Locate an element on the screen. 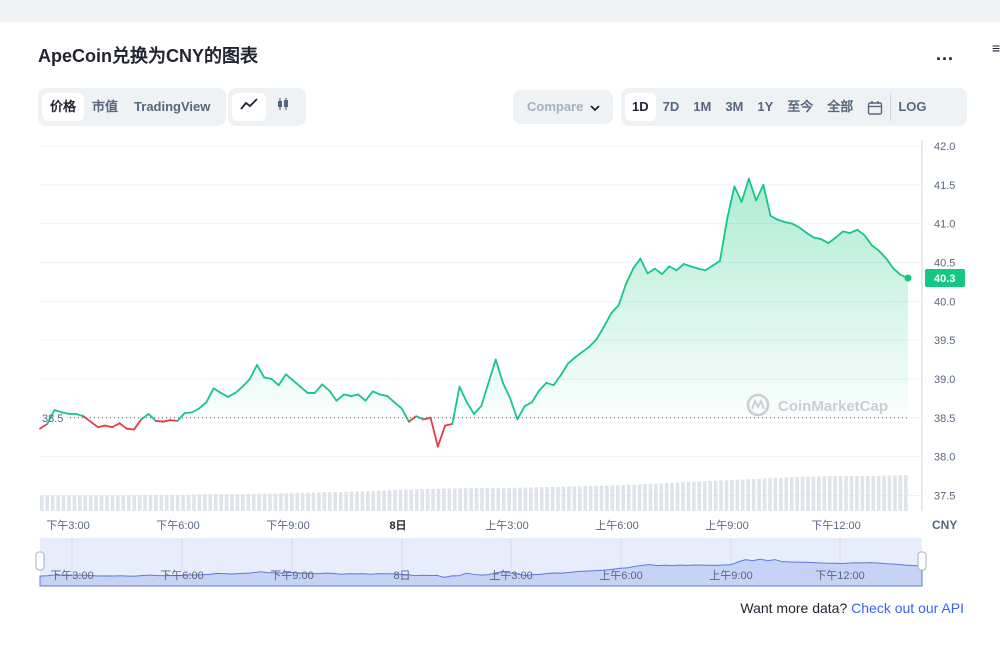 The image size is (1000, 650). y-tick-label: 38.5 is located at coordinates (944, 419).